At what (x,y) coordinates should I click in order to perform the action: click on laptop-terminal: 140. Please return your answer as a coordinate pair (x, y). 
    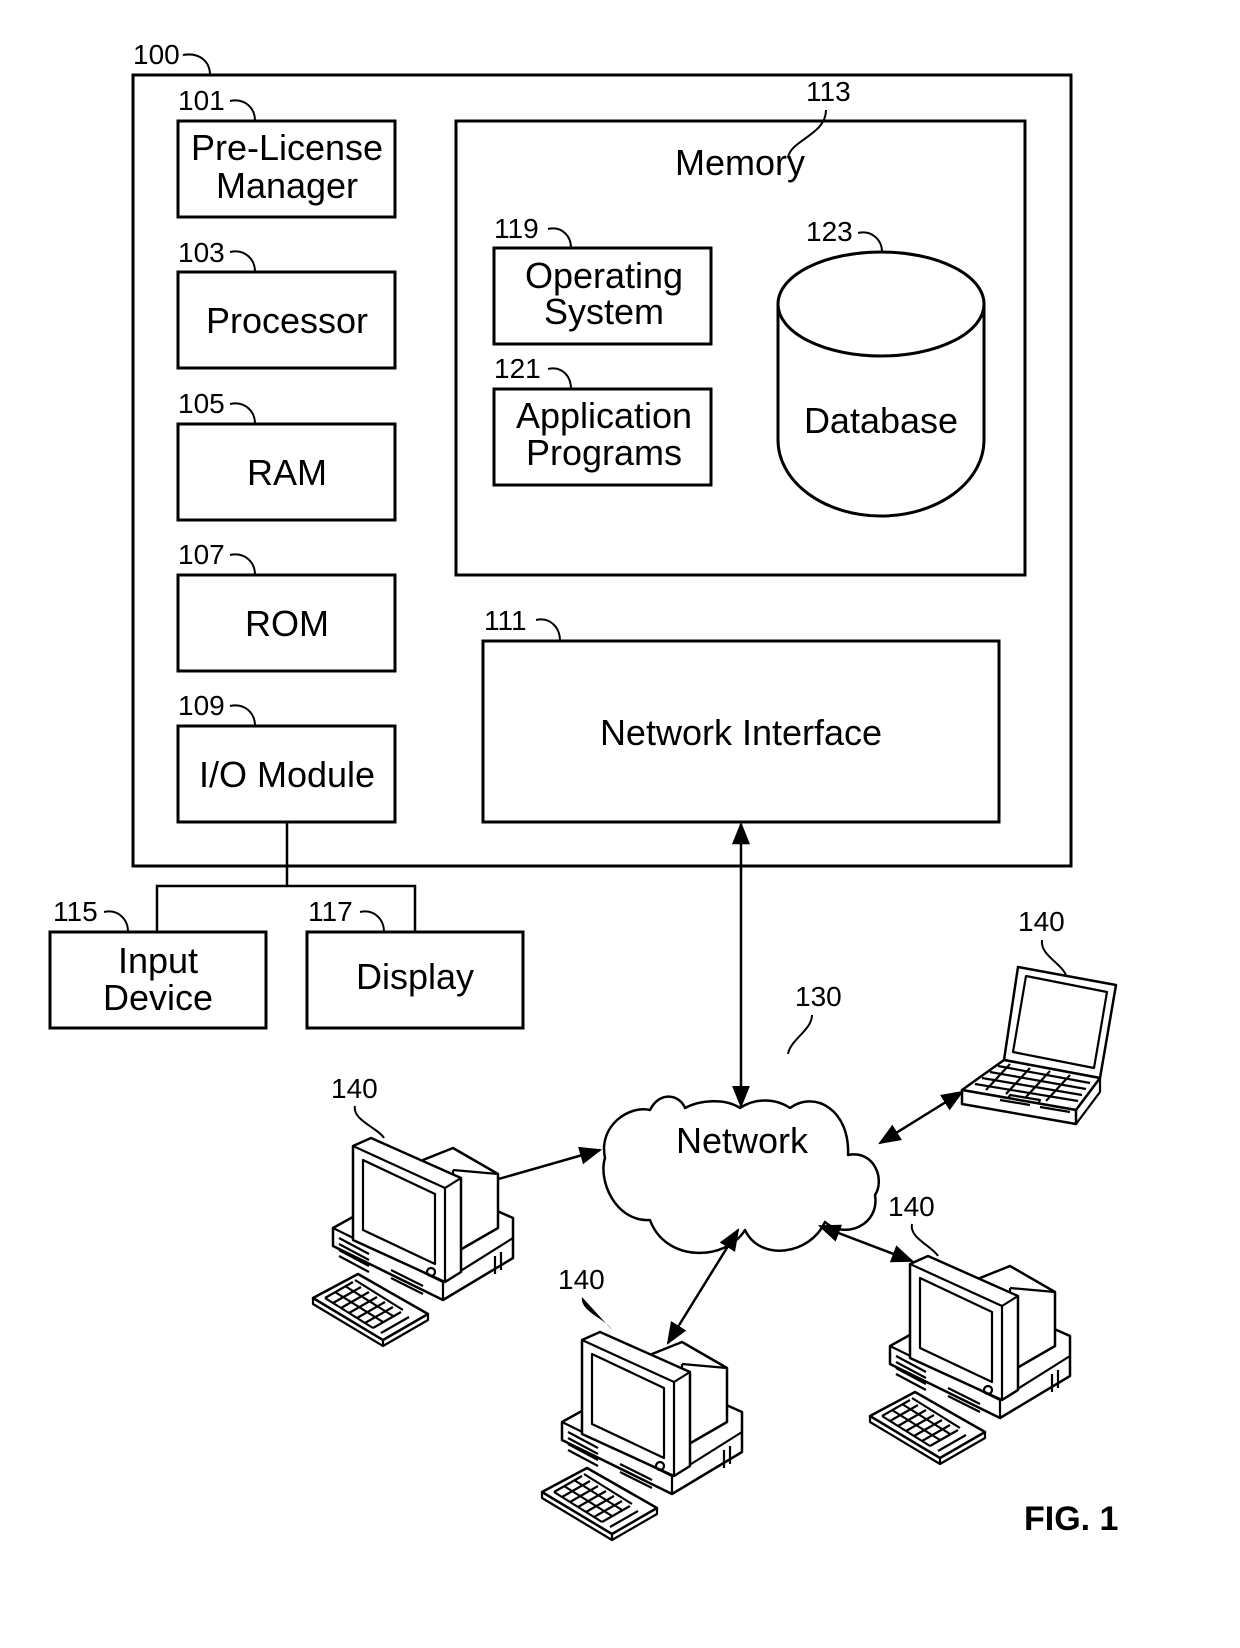
    Looking at the image, I should click on (1039, 1016).